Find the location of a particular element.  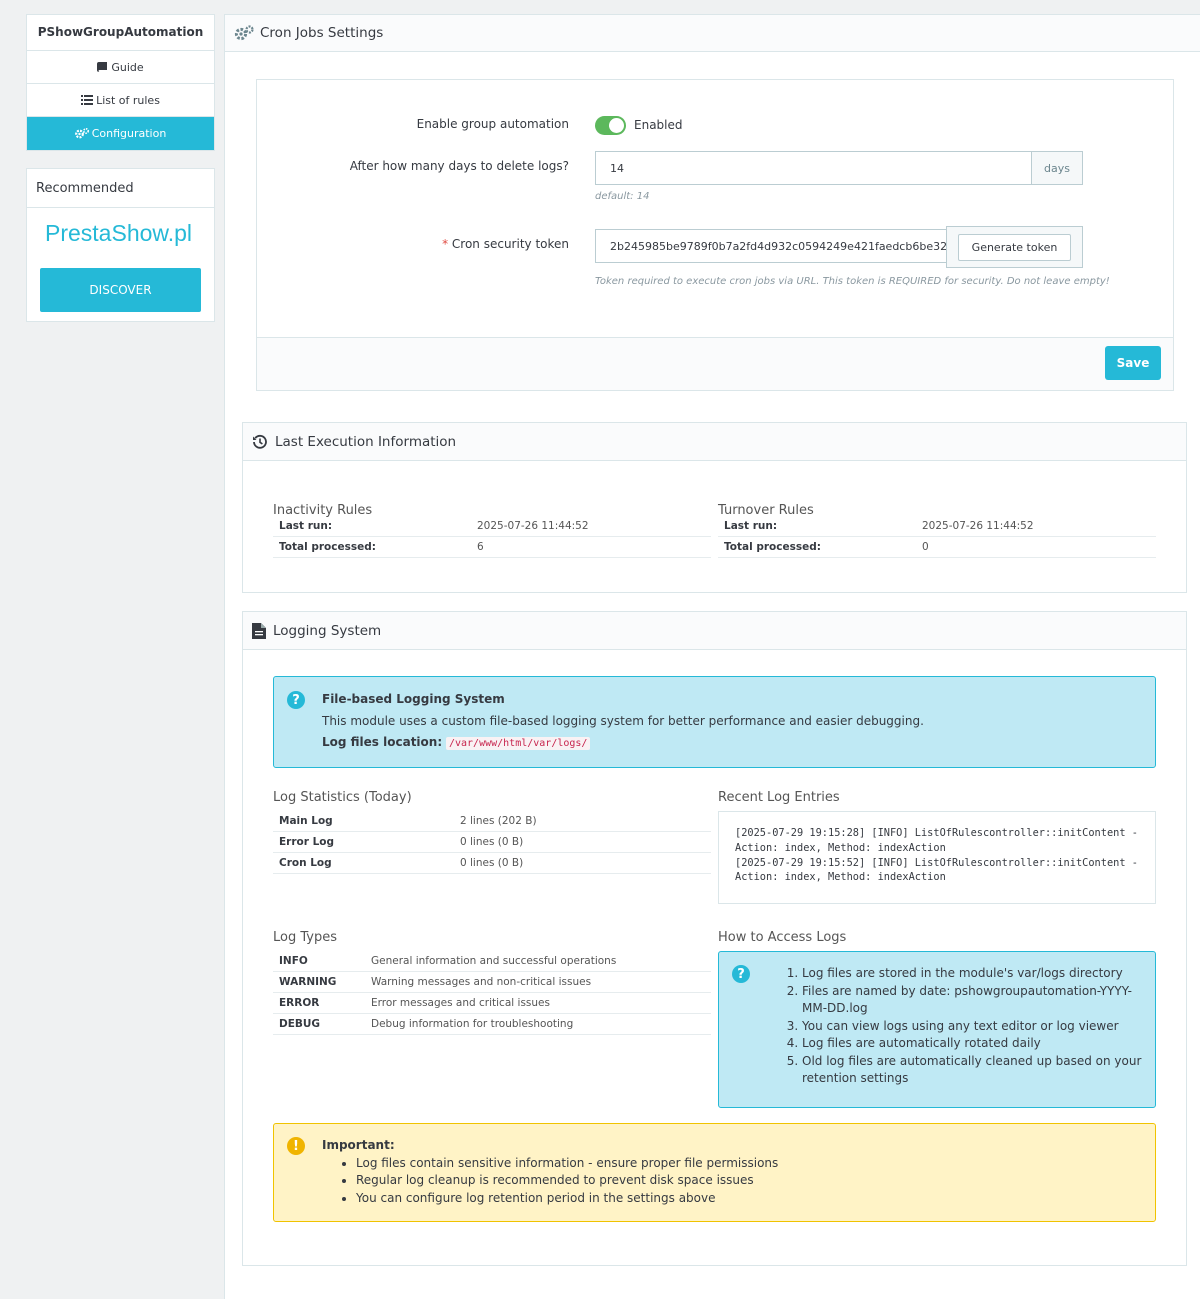

token-label: * Cron security token is located at coordinates (505, 244).